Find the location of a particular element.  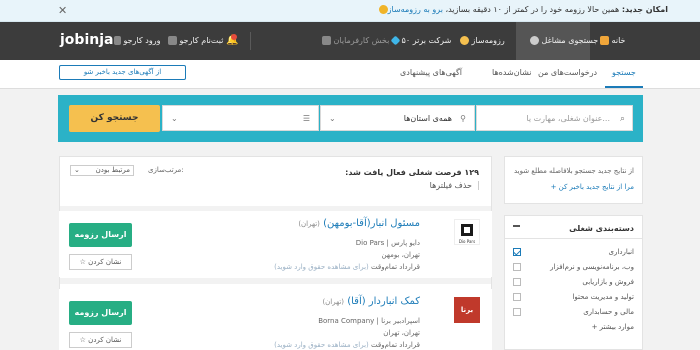

more-categories-link: + موارد بیشتر is located at coordinates (613, 328).